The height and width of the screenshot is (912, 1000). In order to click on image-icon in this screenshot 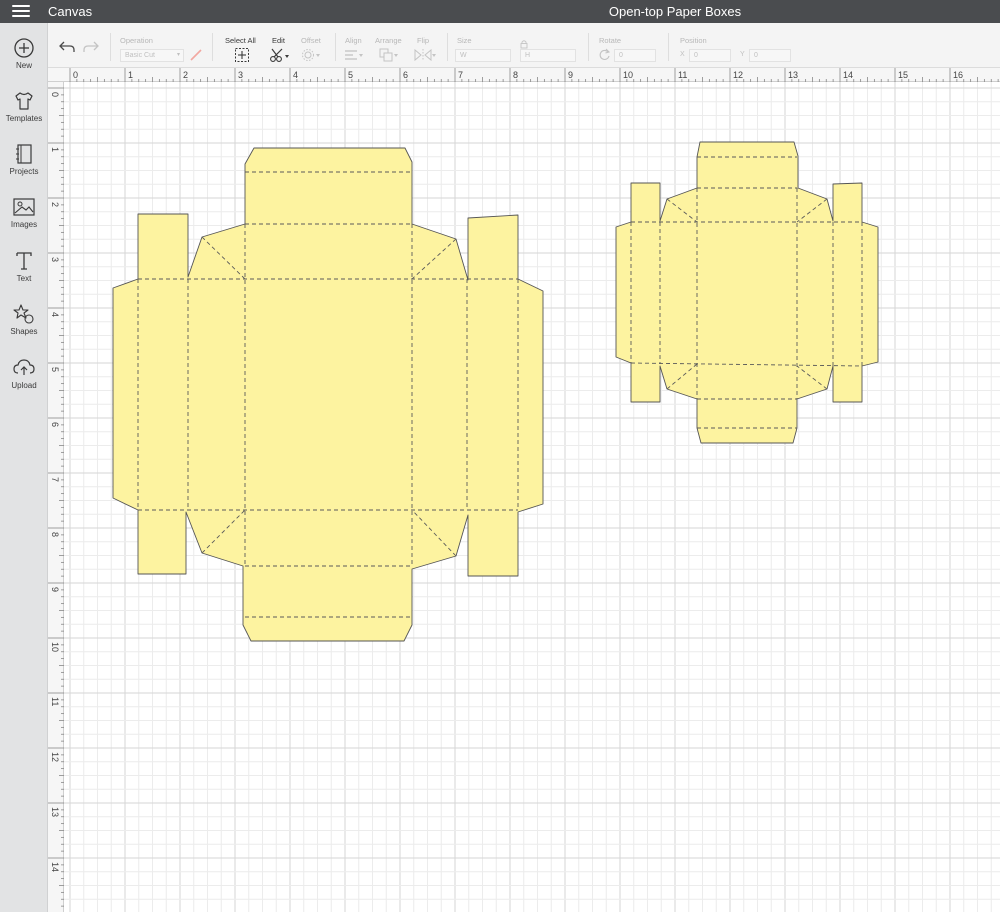, I will do `click(24, 207)`.